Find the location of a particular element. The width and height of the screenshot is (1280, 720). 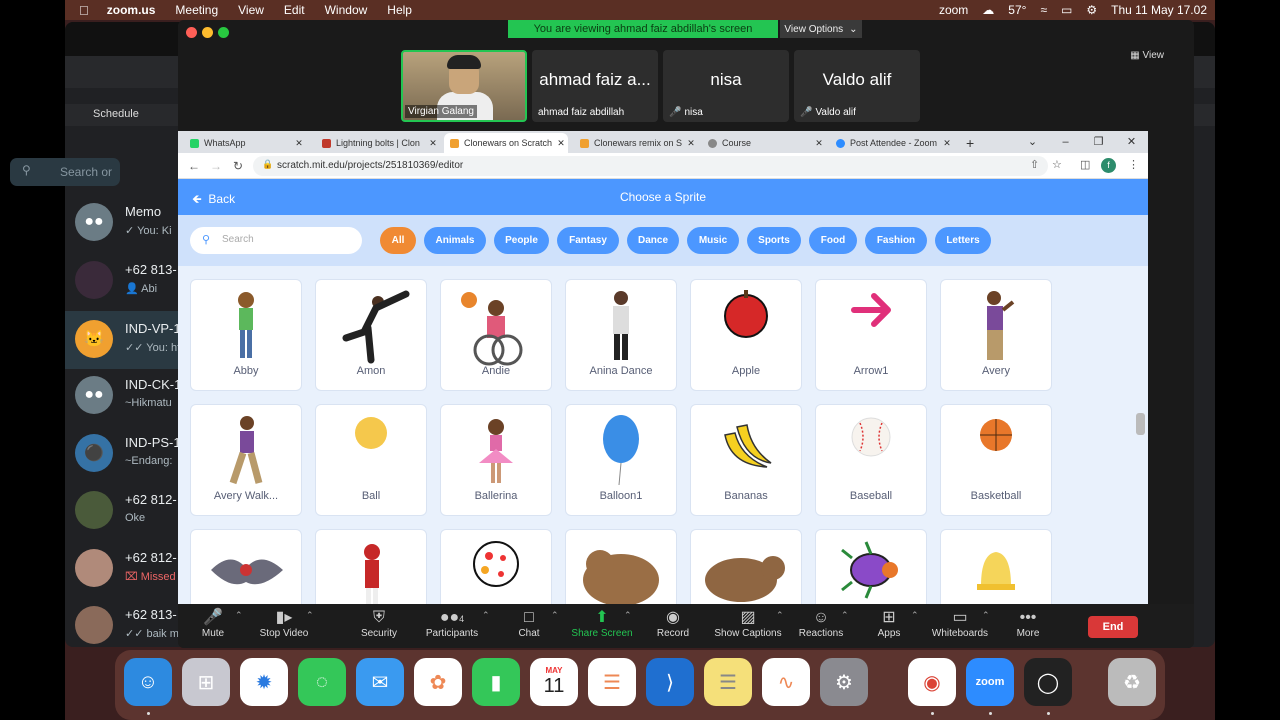

chat-item: +62 813- 👤 Abi is located at coordinates (122, 281).